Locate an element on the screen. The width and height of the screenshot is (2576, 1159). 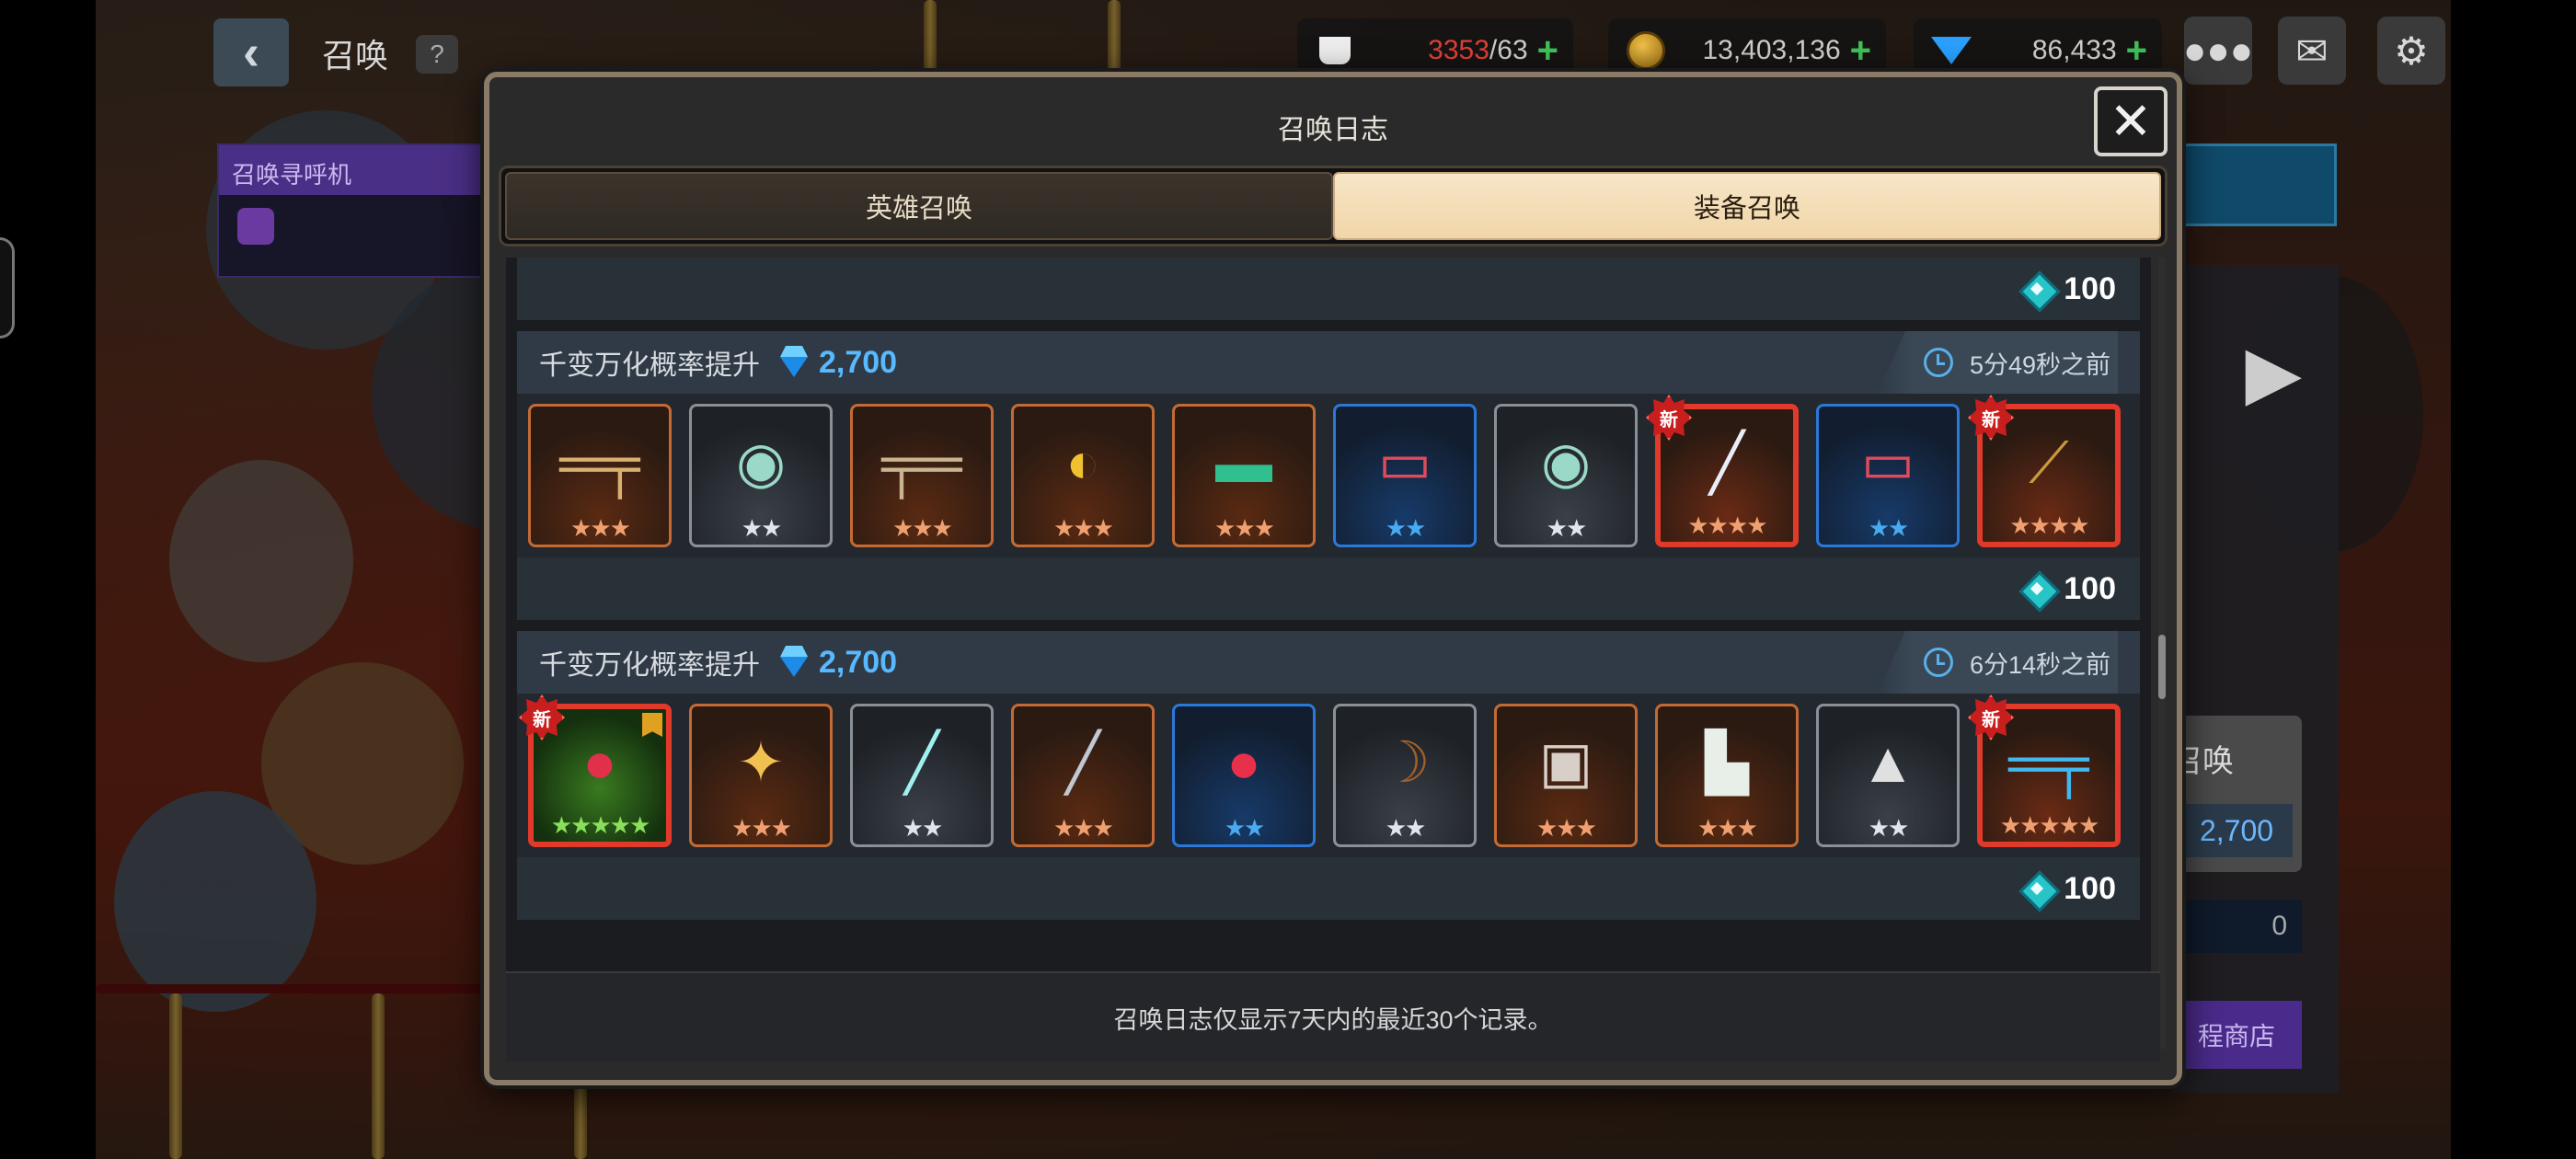
log-tabs: 英雄召唤 装备召唤 is located at coordinates (1333, 206).